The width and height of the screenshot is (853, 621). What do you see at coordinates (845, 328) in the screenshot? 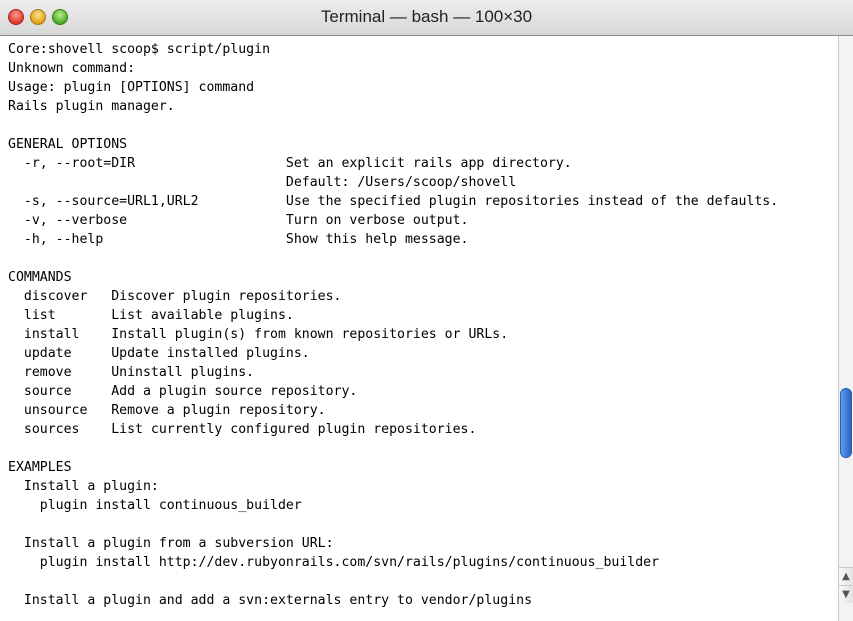
I see `vertical-scrollbar: ▲ ▼` at bounding box center [845, 328].